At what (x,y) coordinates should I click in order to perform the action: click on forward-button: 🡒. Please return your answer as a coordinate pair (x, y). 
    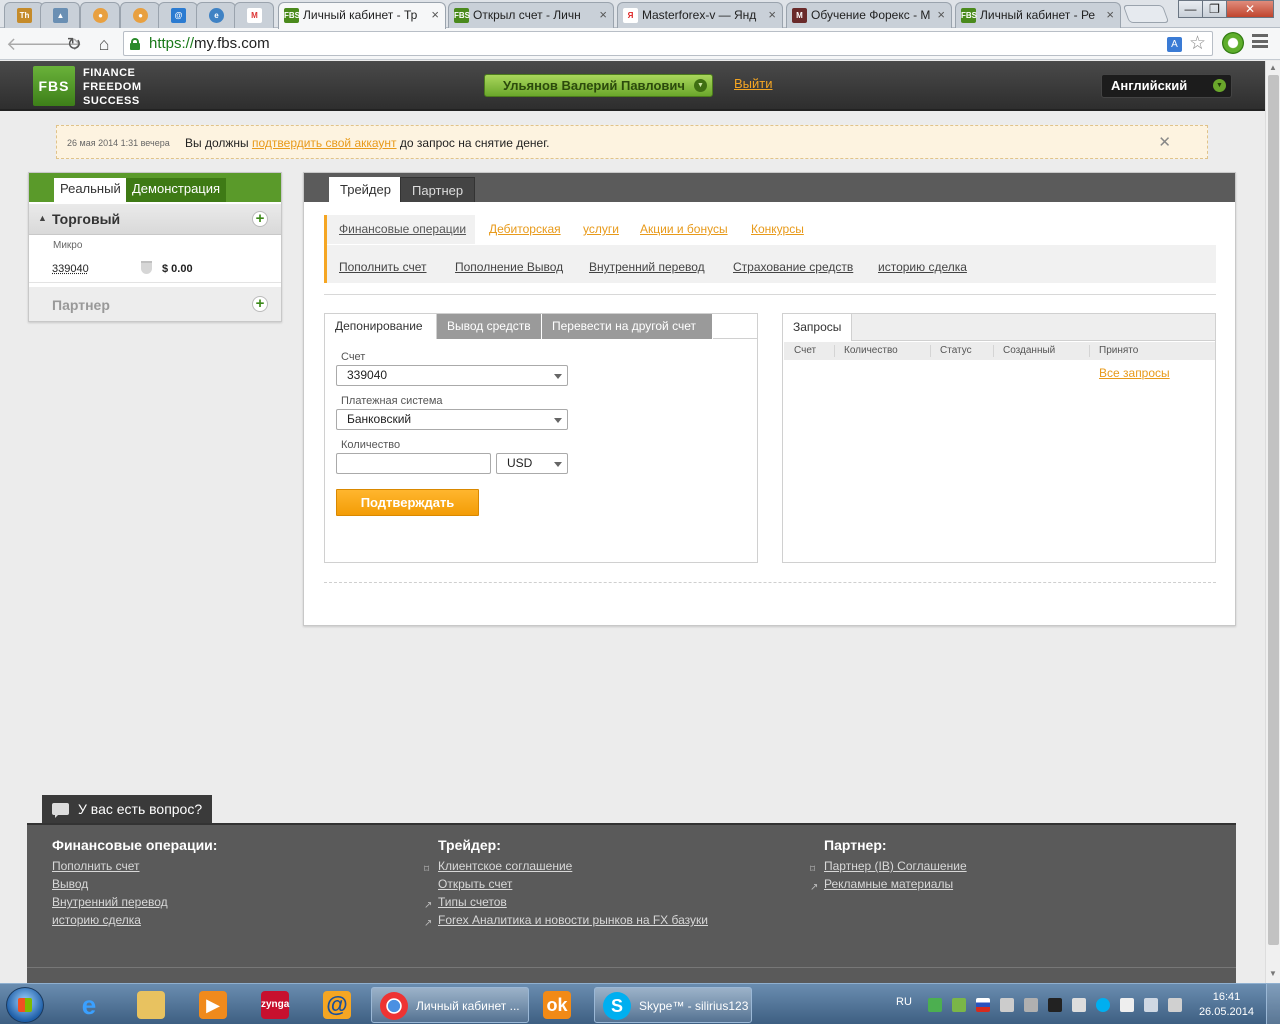
    Looking at the image, I should click on (58, 44).